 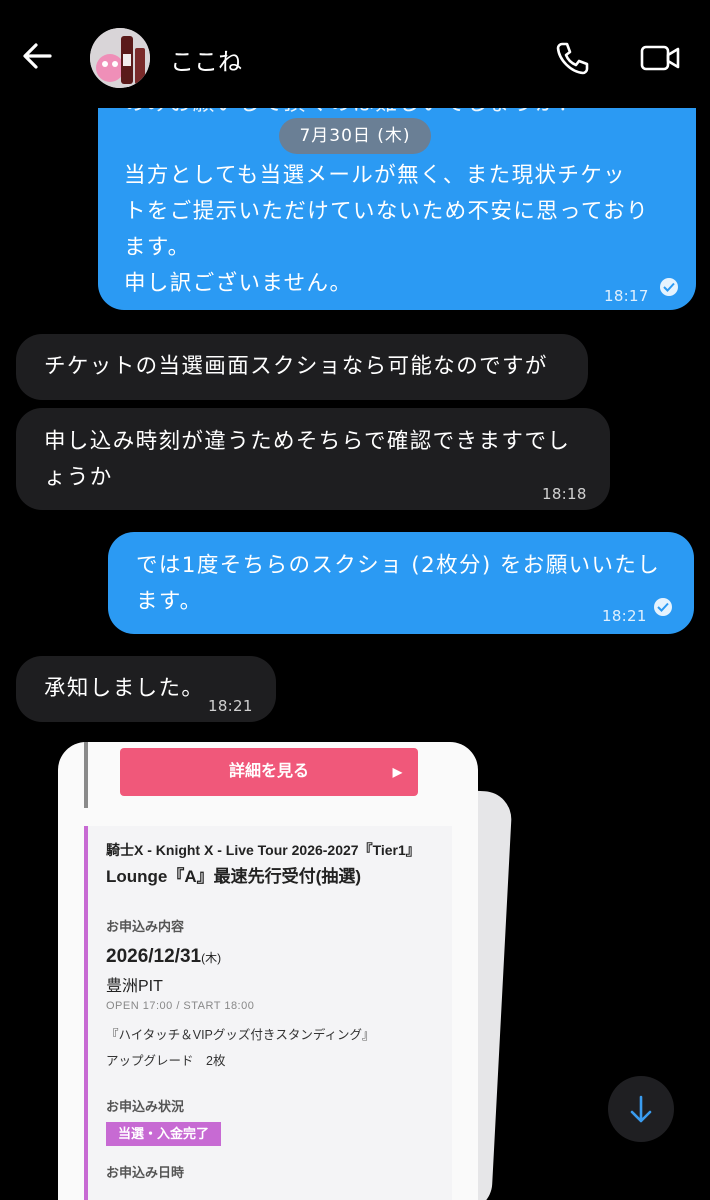 What do you see at coordinates (233, 876) in the screenshot?
I see `ticket-type: Lounge『A』最速先行受付(抽選)` at bounding box center [233, 876].